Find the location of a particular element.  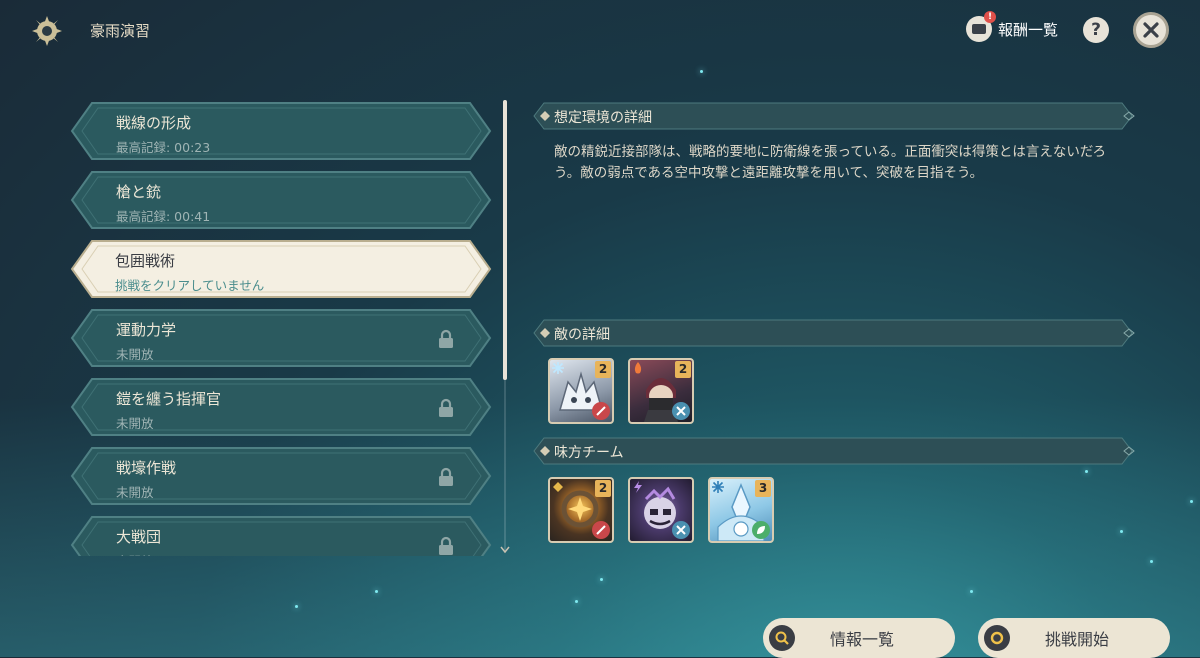

info-list-label: 情報一覧 is located at coordinates (861, 639).